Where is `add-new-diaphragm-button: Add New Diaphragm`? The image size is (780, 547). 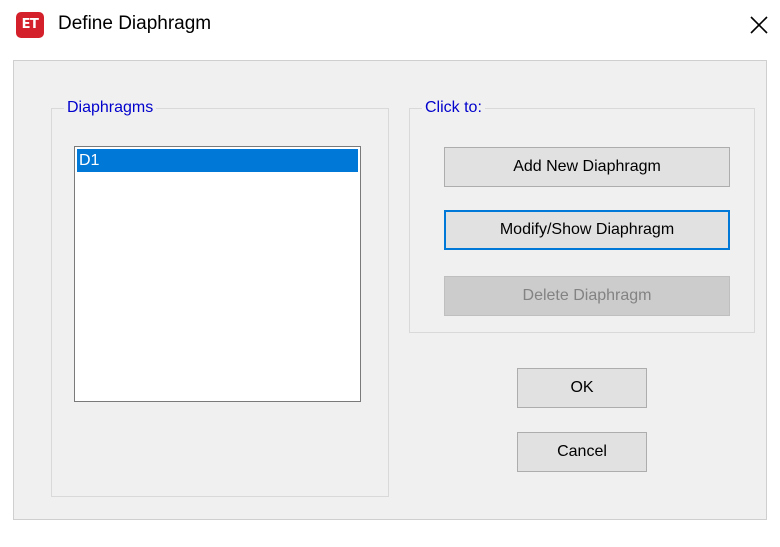 add-new-diaphragm-button: Add New Diaphragm is located at coordinates (587, 167).